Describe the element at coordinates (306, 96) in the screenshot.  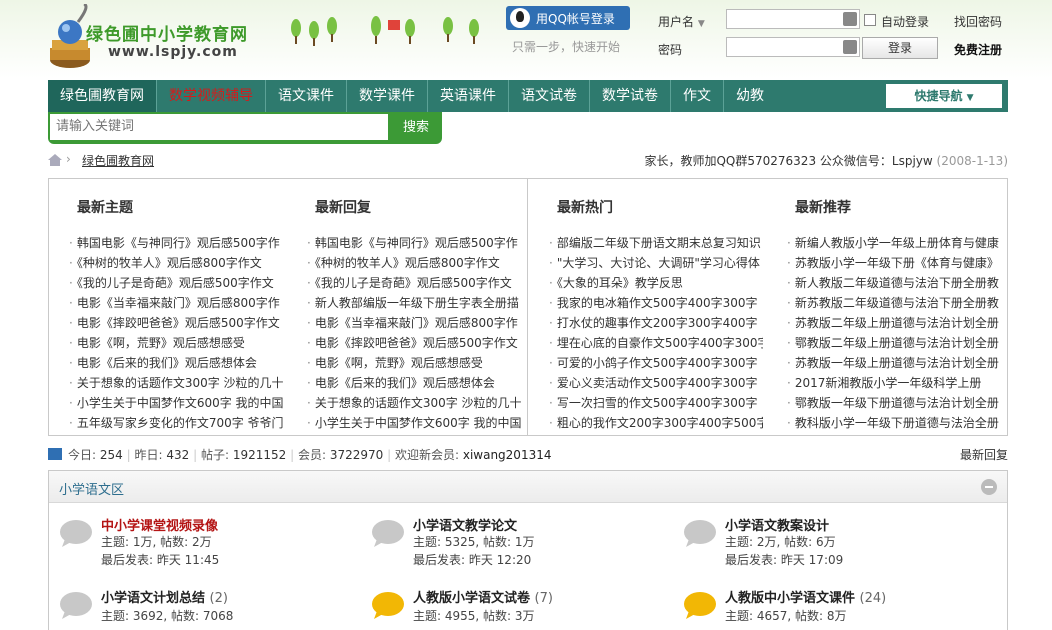
I see `nav-item-chinese-courseware: 语文课件` at that location.